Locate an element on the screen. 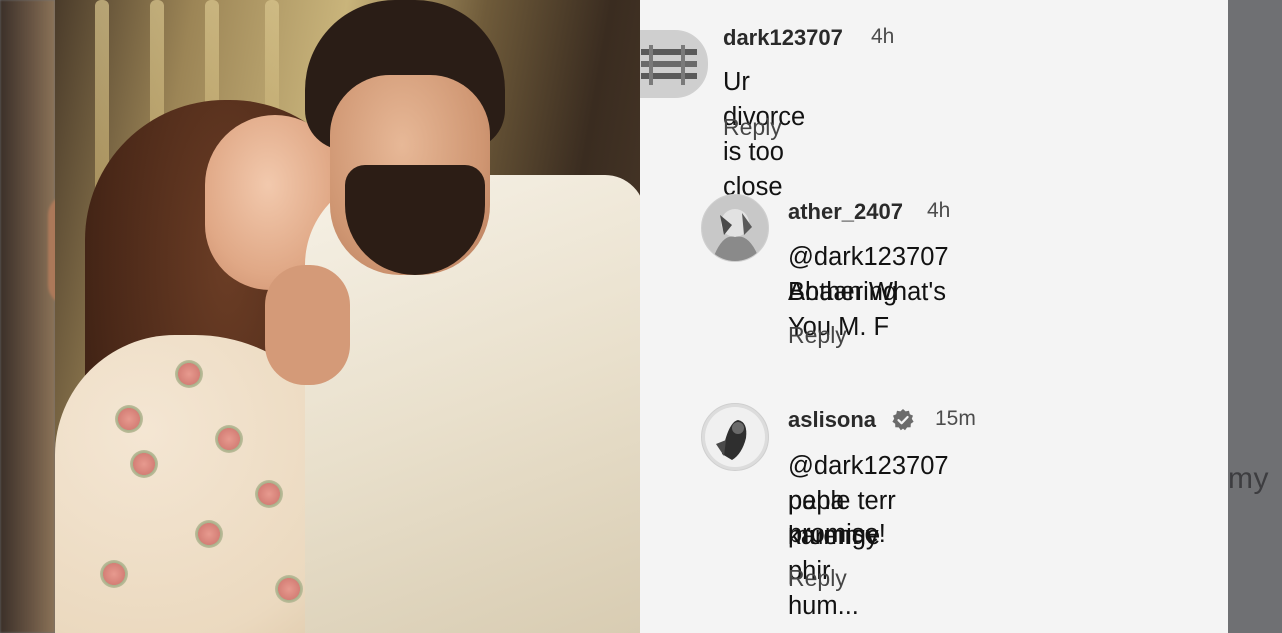 This screenshot has height=633, width=1282. comment-text-line: promise! is located at coordinates (837, 534).